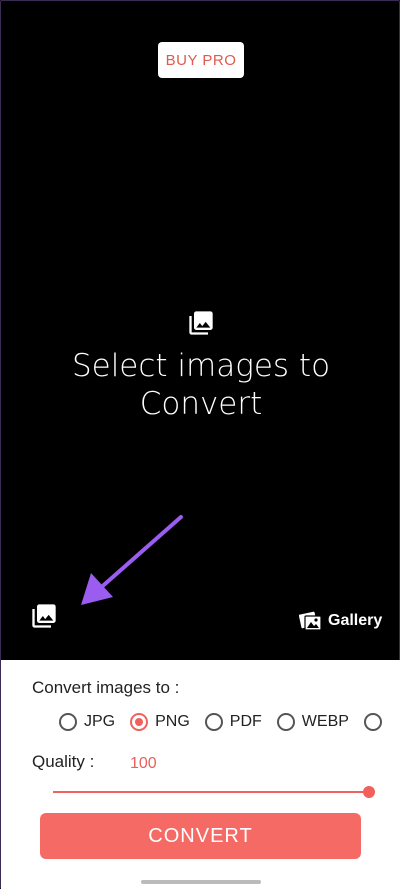 This screenshot has height=889, width=400. What do you see at coordinates (139, 722) in the screenshot?
I see `radio-png` at bounding box center [139, 722].